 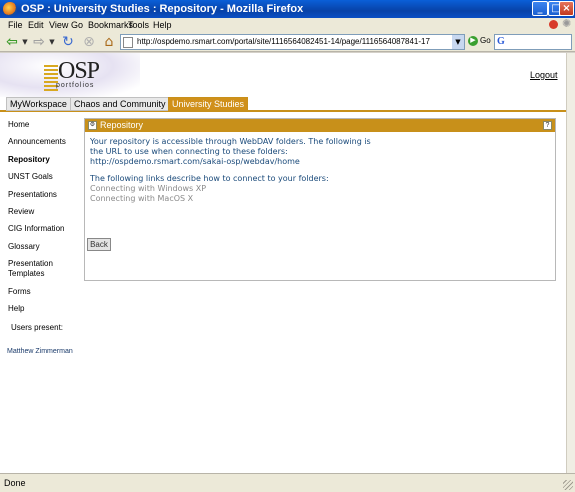 I want to click on nav-announcements: Announcements, so click(x=37, y=142).